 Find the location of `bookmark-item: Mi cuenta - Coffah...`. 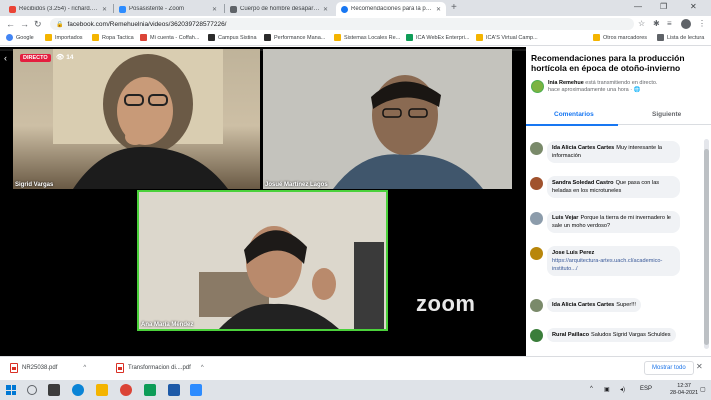

bookmark-item: Mi cuenta - Coffah... is located at coordinates (169, 37).